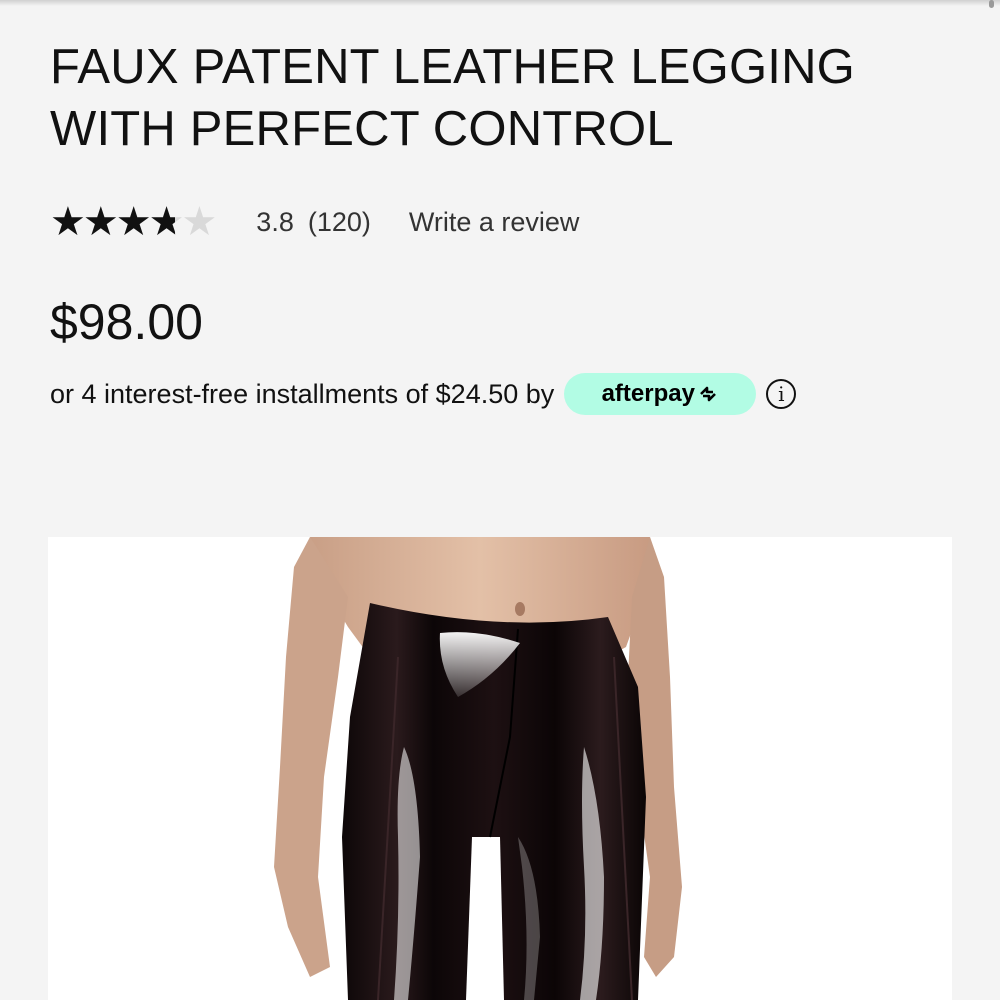 The image size is (1000, 1000). I want to click on write-review-link: Write a review, so click(494, 222).